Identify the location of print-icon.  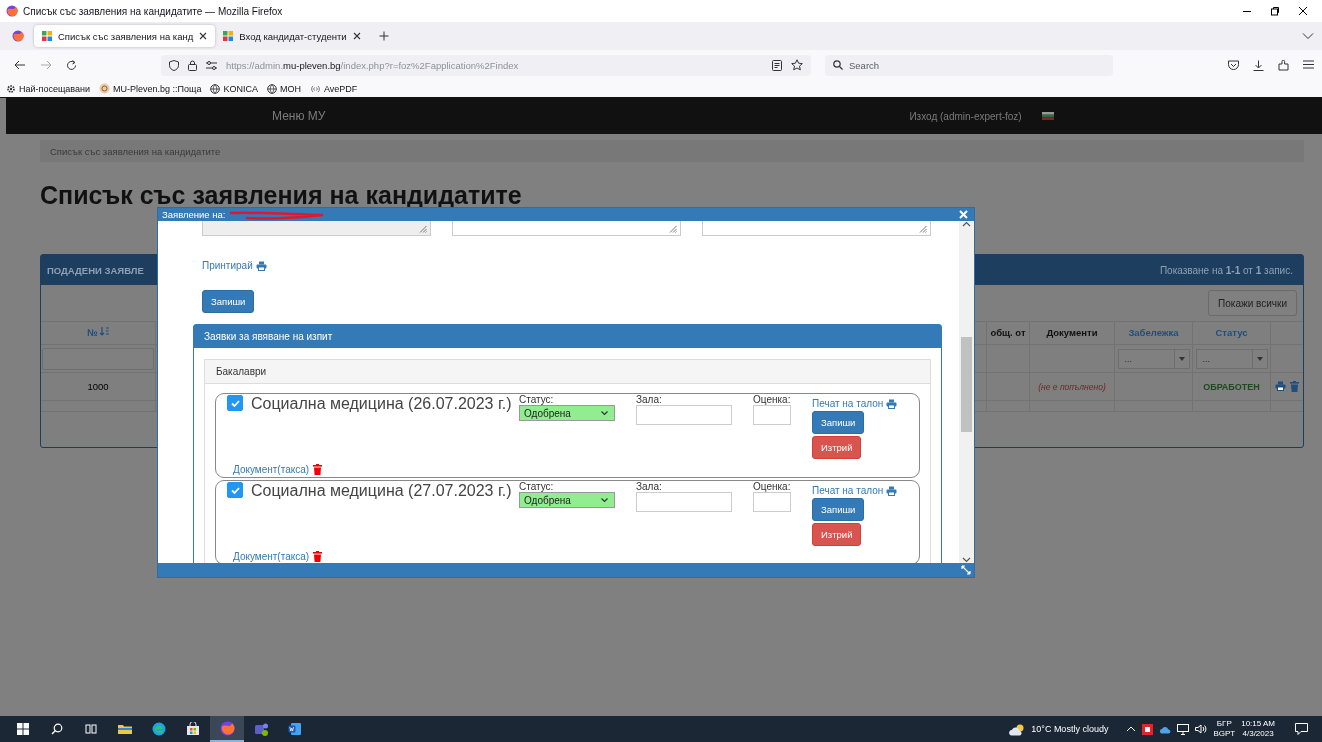
(1280, 386).